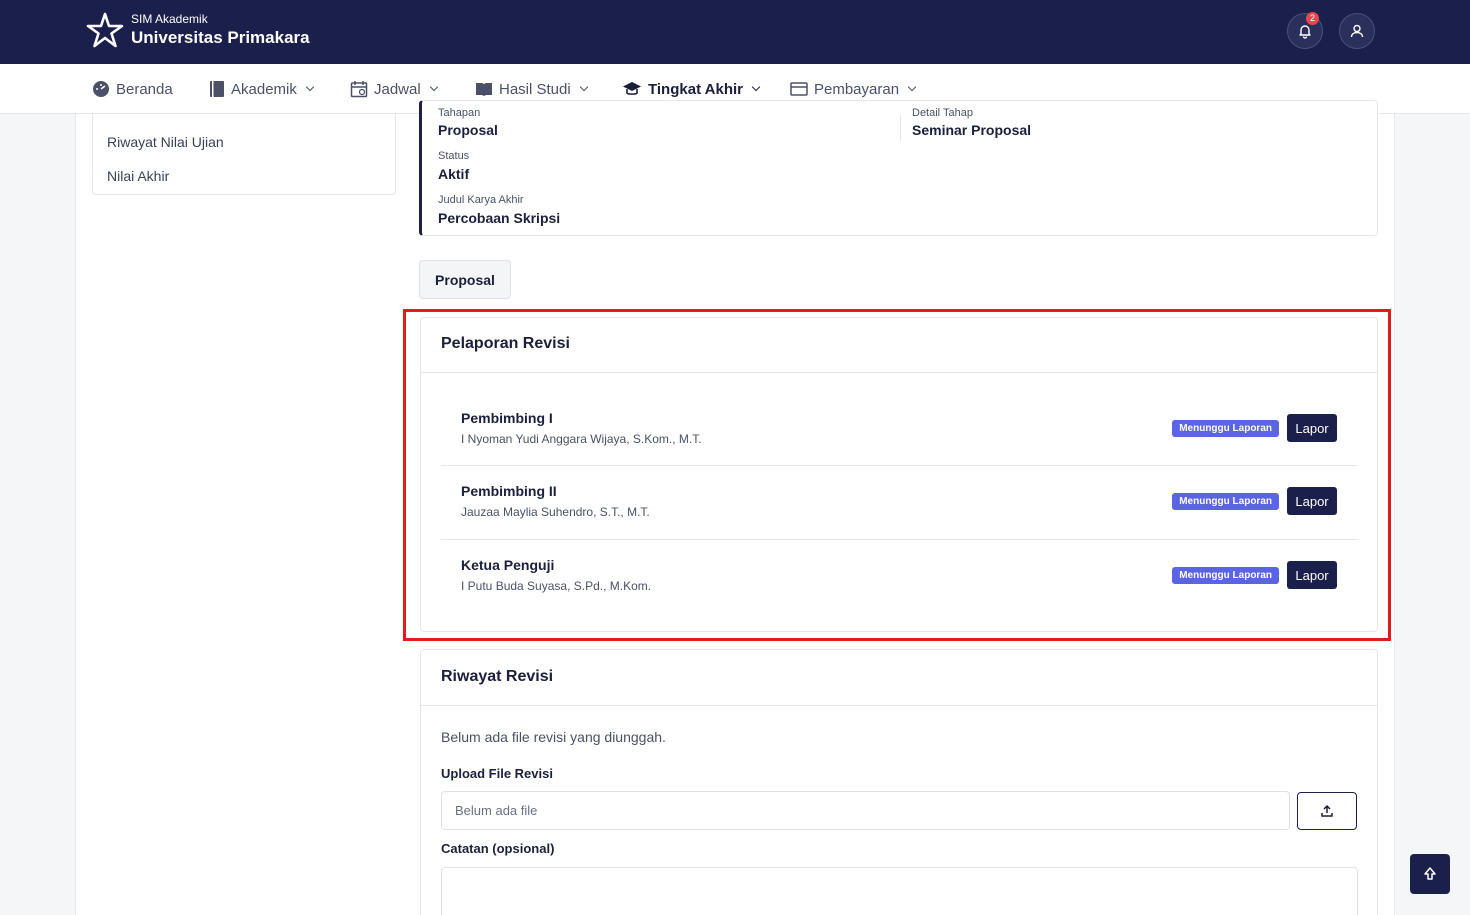  I want to click on upload-file-label: Upload File Revisi, so click(497, 773).